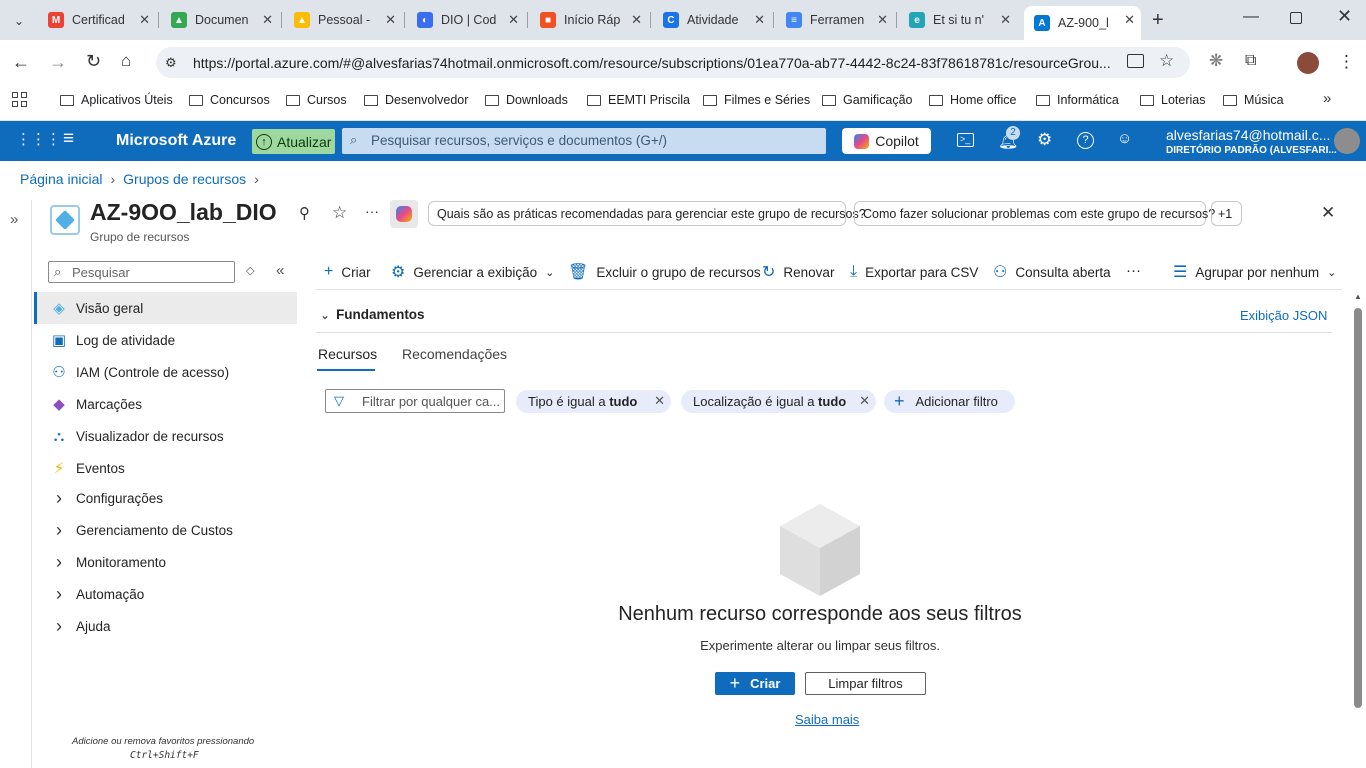  Describe the element at coordinates (798, 272) in the screenshot. I see `refresh-command: ↻ Renovar` at that location.